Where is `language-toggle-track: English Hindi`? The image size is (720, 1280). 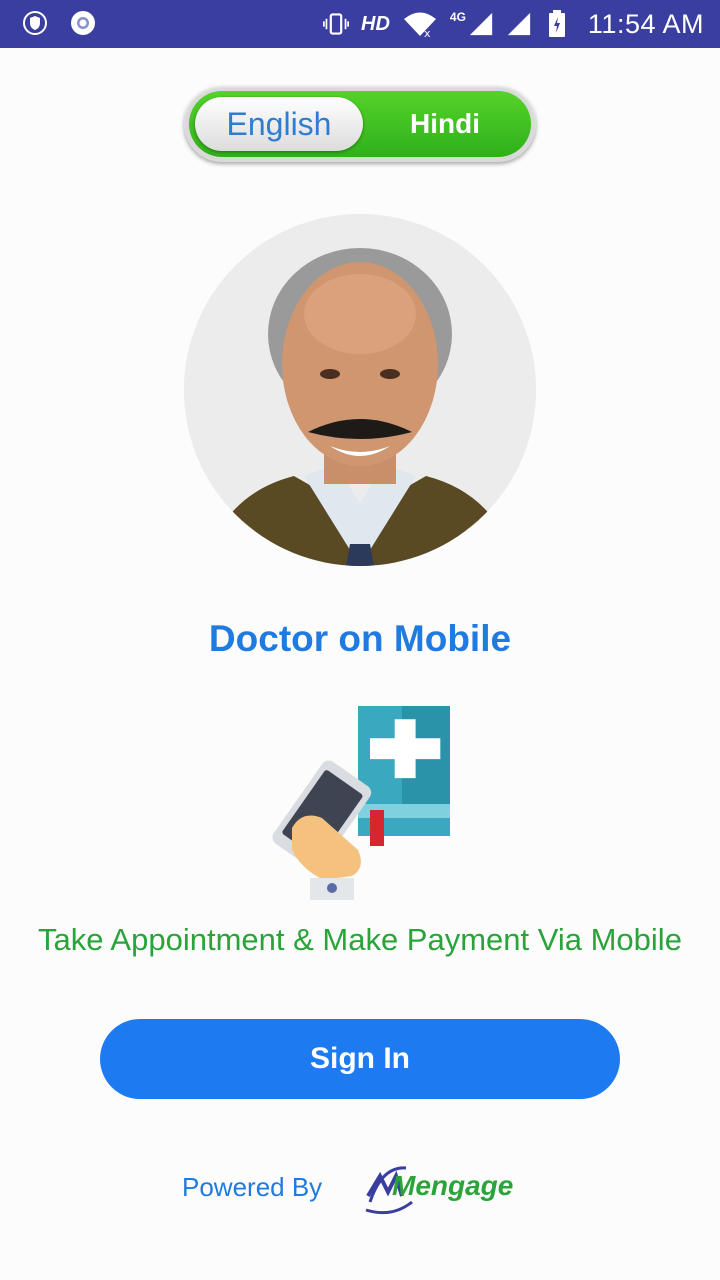 language-toggle-track: English Hindi is located at coordinates (360, 124).